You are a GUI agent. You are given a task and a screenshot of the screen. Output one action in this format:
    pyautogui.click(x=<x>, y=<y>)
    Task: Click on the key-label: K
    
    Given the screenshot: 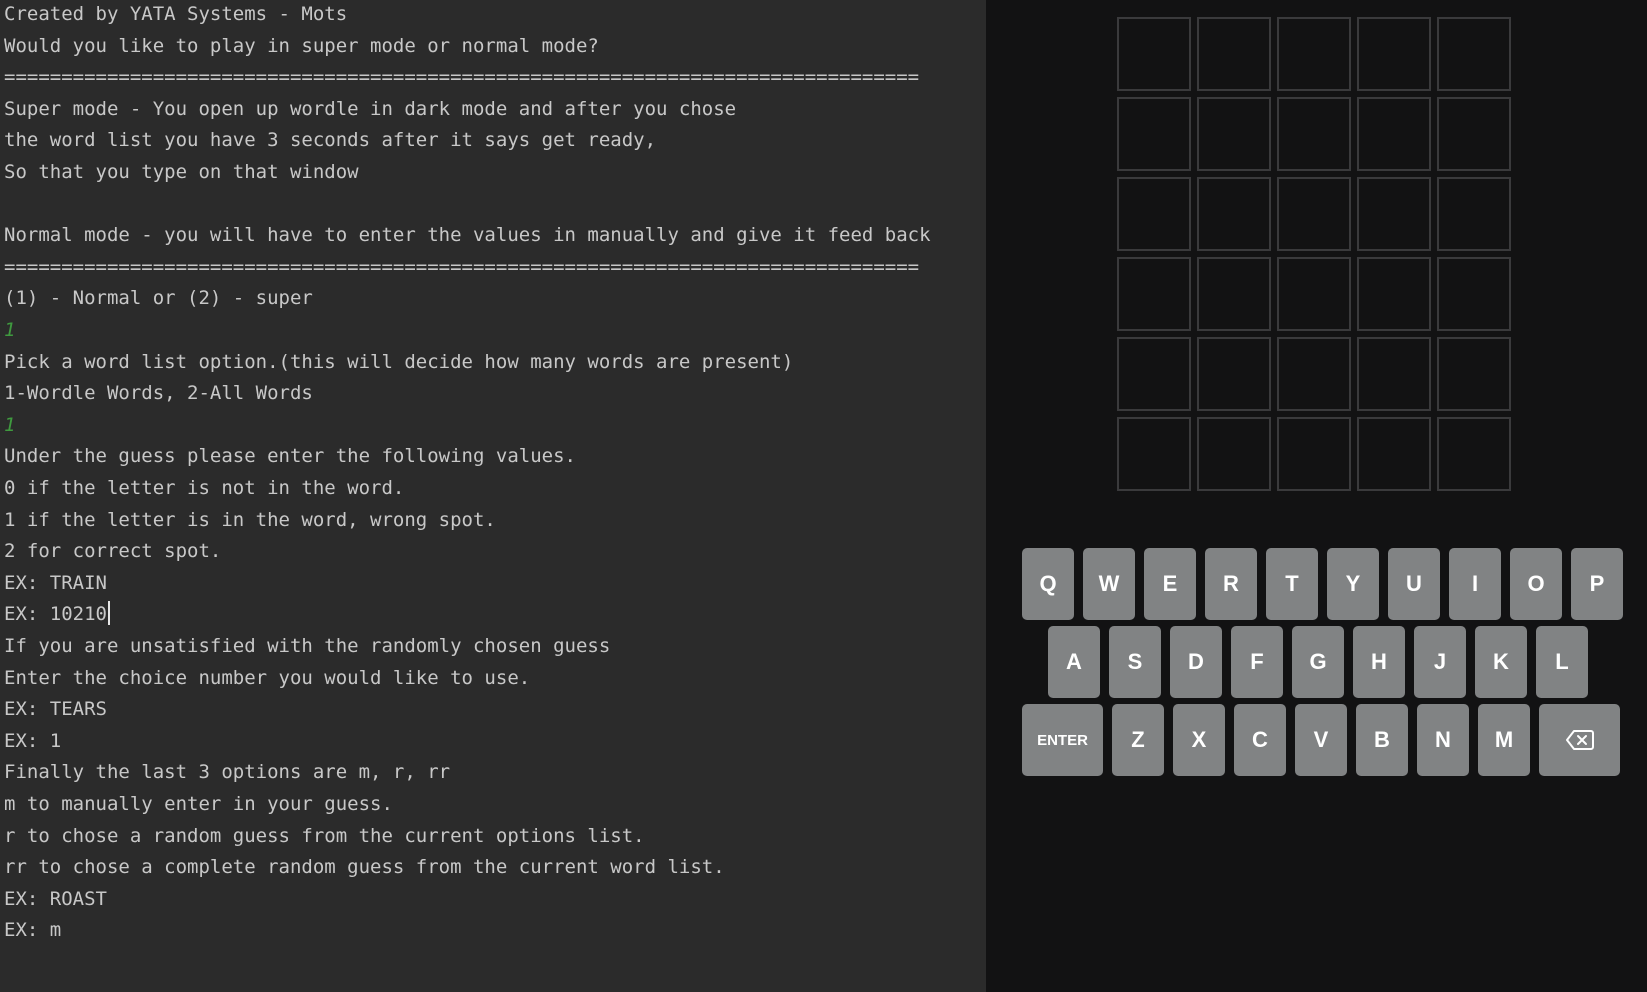 What is the action you would take?
    pyautogui.click(x=1501, y=661)
    